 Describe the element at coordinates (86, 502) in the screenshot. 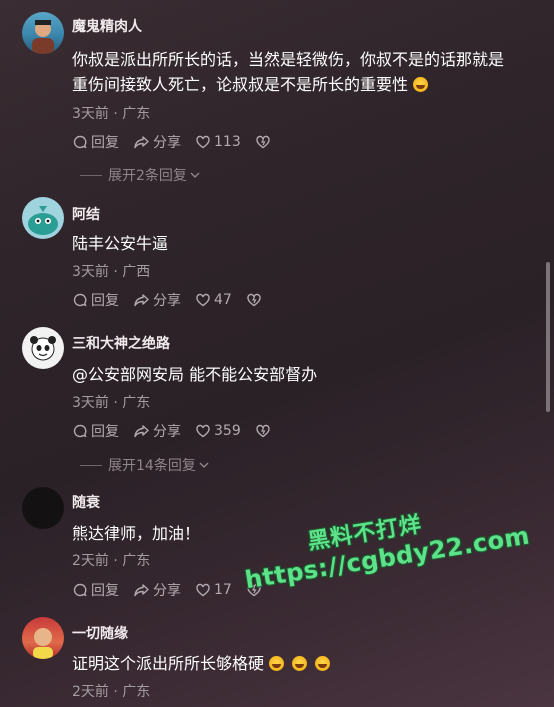

I see `username: 随衰` at that location.